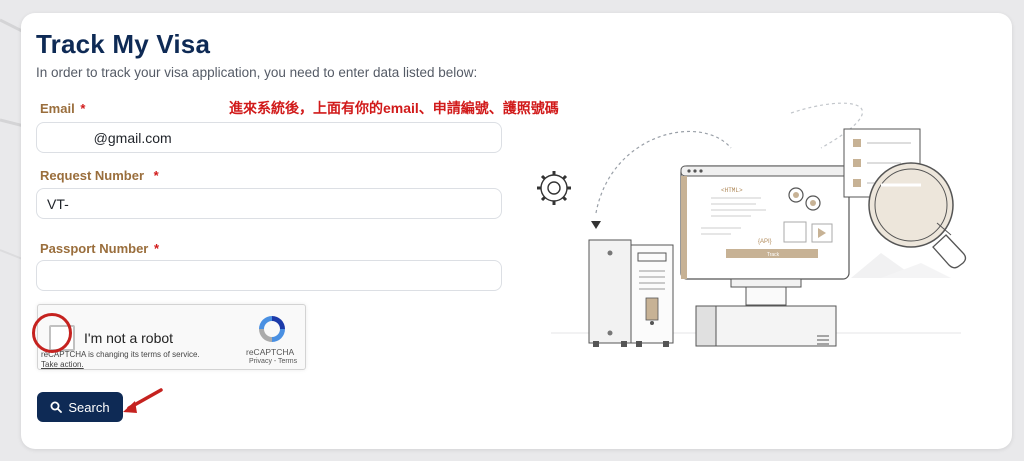 Image resolution: width=1024 pixels, height=461 pixels. What do you see at coordinates (143, 400) in the screenshot?
I see `annotation-arrow` at bounding box center [143, 400].